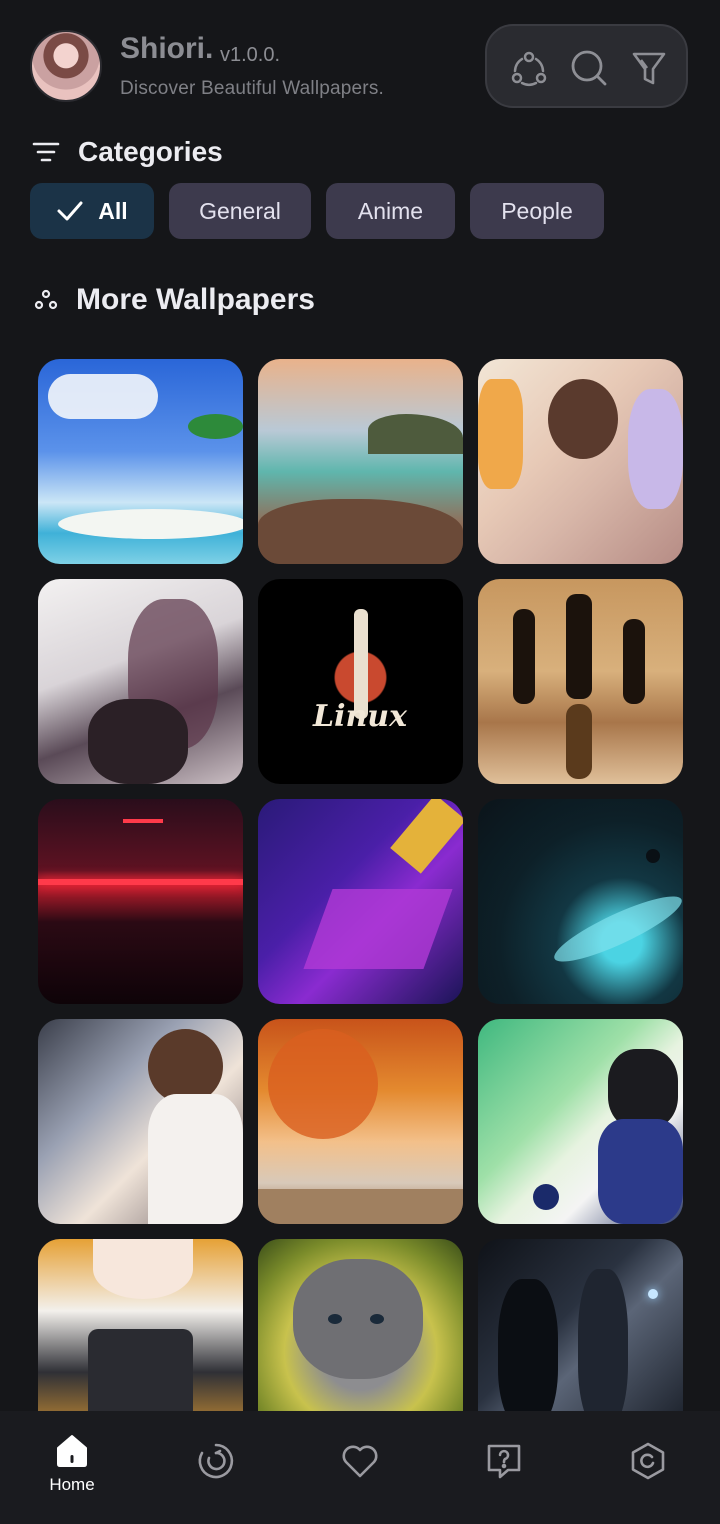  I want to click on help-chat-icon, so click(504, 1461).